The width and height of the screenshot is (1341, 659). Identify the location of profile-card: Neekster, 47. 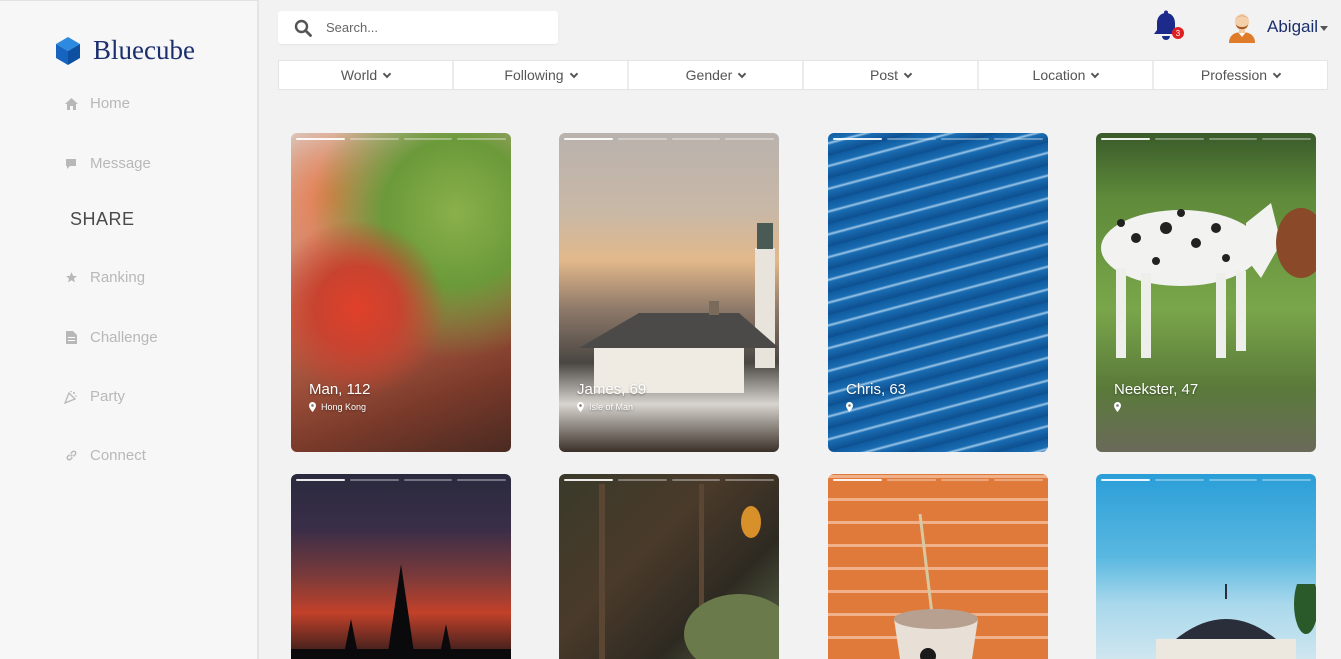
(1206, 292).